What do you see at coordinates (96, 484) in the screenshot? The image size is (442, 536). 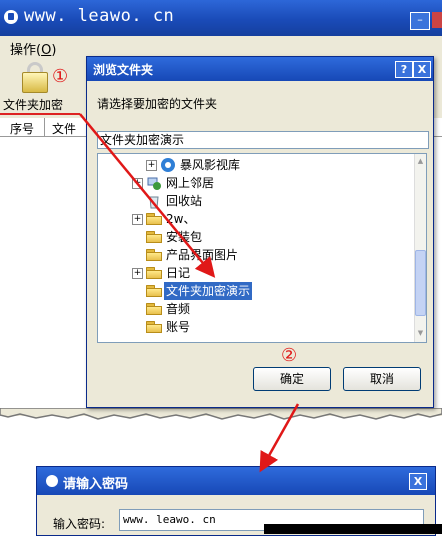 I see `password-dialog-title: 请输入密码` at bounding box center [96, 484].